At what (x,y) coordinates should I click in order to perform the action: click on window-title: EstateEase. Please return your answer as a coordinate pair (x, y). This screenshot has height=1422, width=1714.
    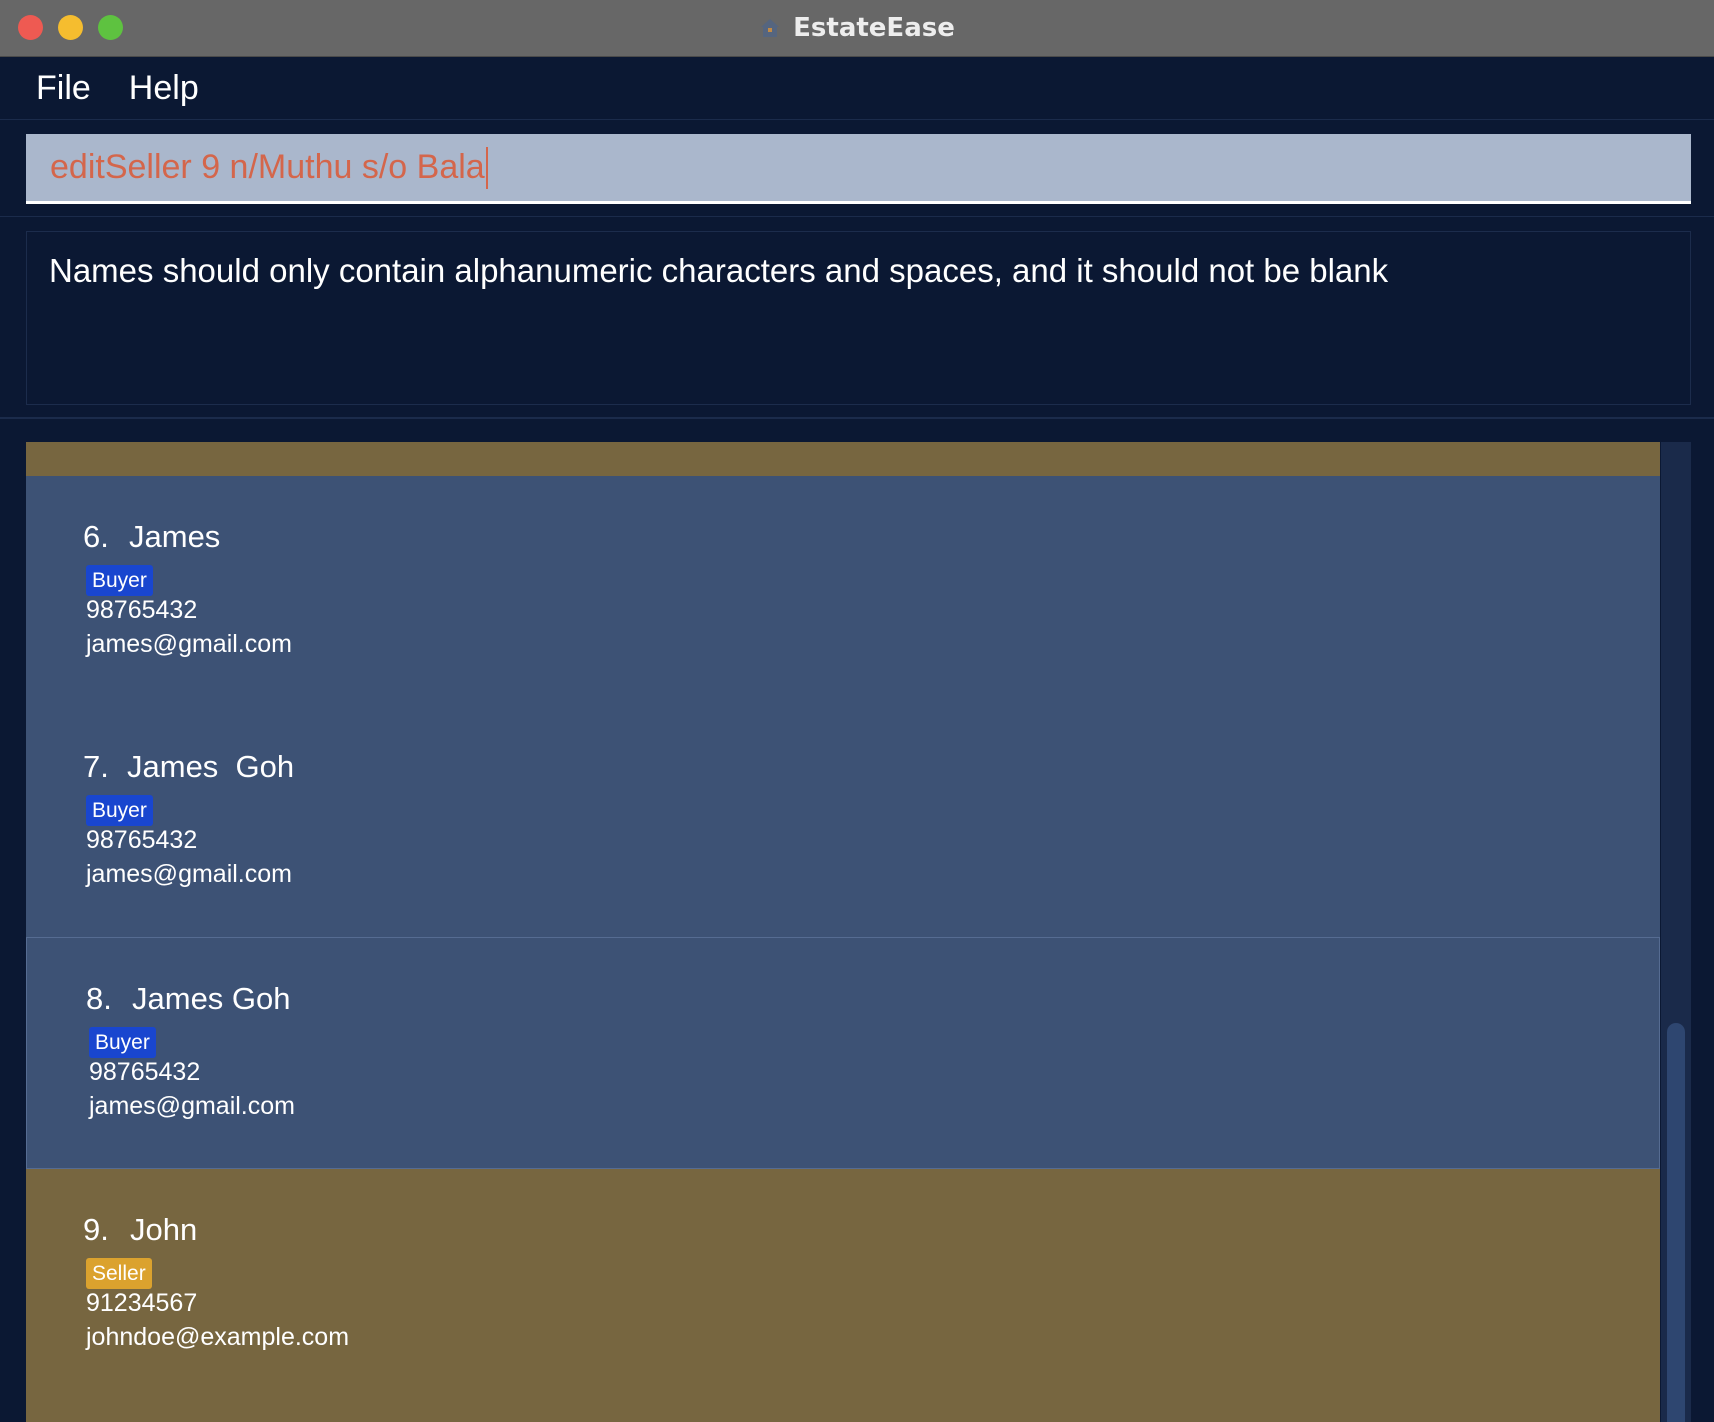
    Looking at the image, I should click on (874, 28).